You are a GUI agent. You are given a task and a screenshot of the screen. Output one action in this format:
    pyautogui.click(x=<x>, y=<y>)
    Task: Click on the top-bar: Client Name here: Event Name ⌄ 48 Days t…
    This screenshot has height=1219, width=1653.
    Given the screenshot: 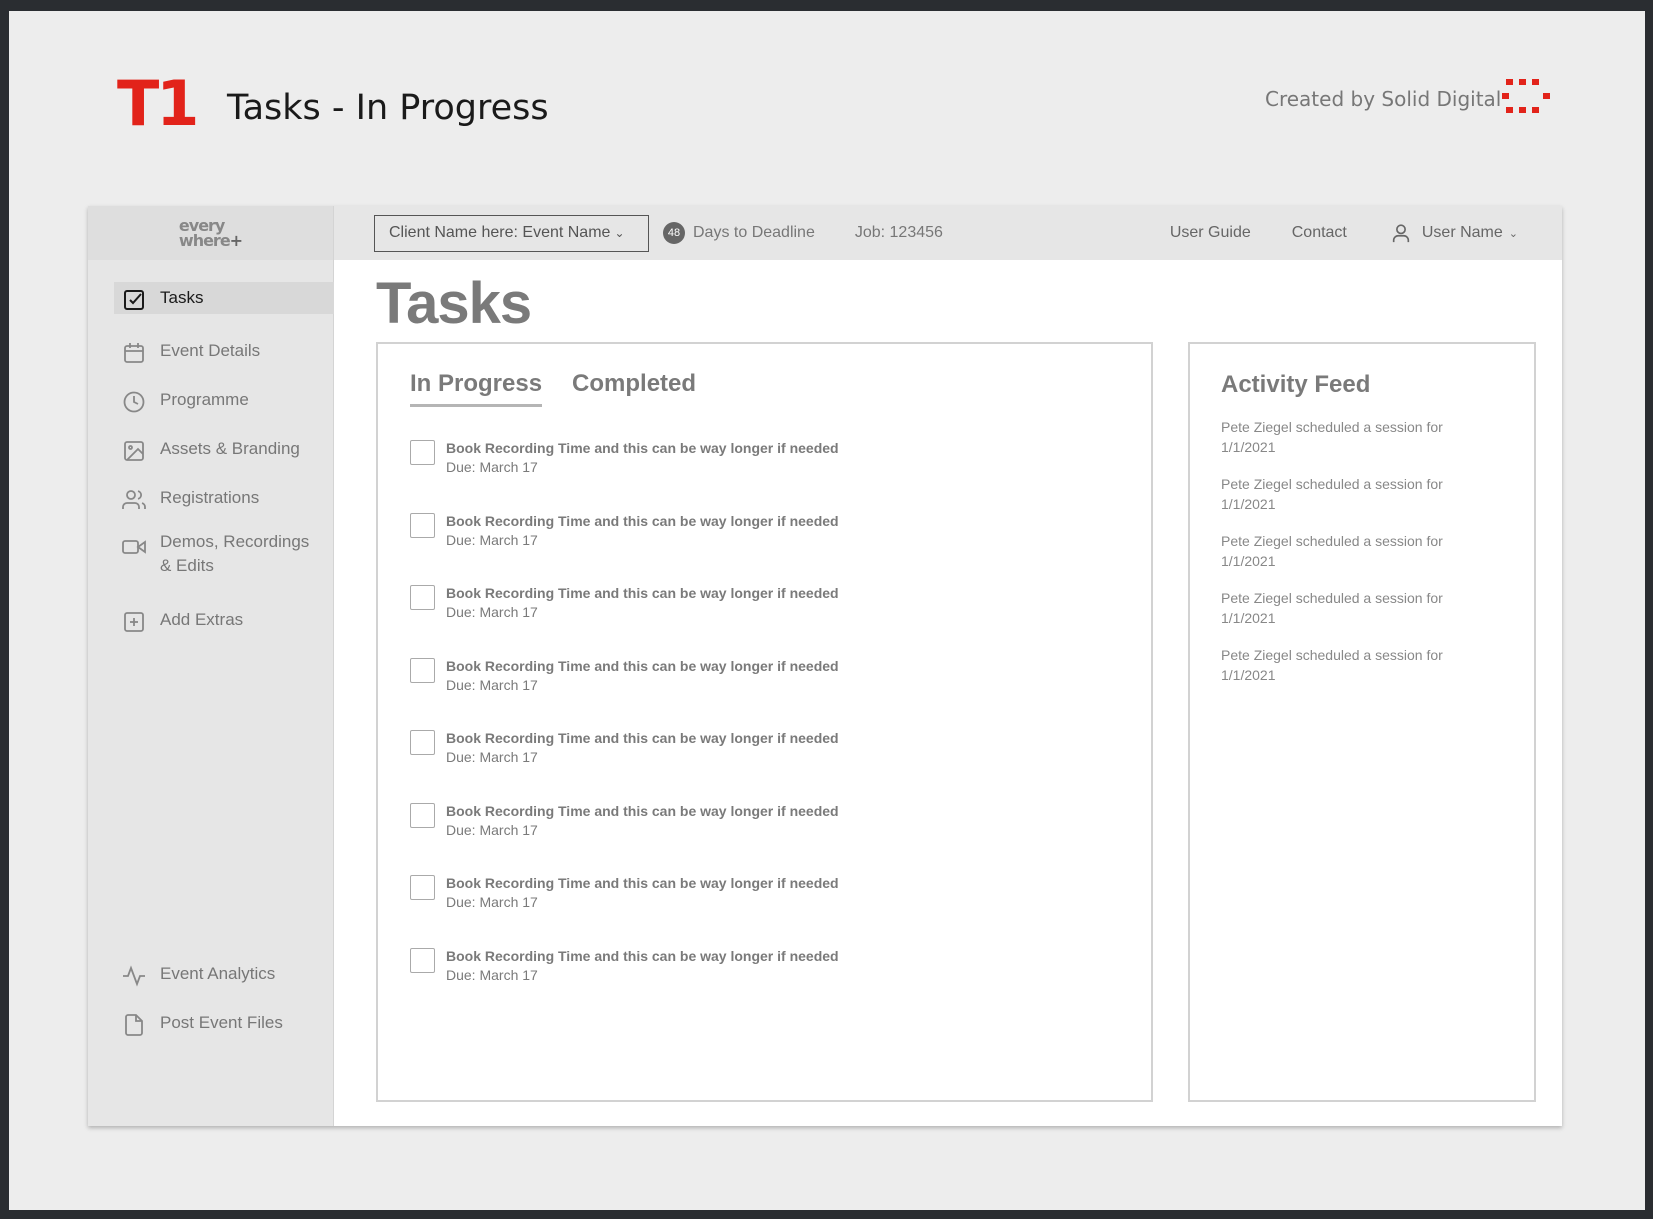 What is the action you would take?
    pyautogui.click(x=948, y=233)
    